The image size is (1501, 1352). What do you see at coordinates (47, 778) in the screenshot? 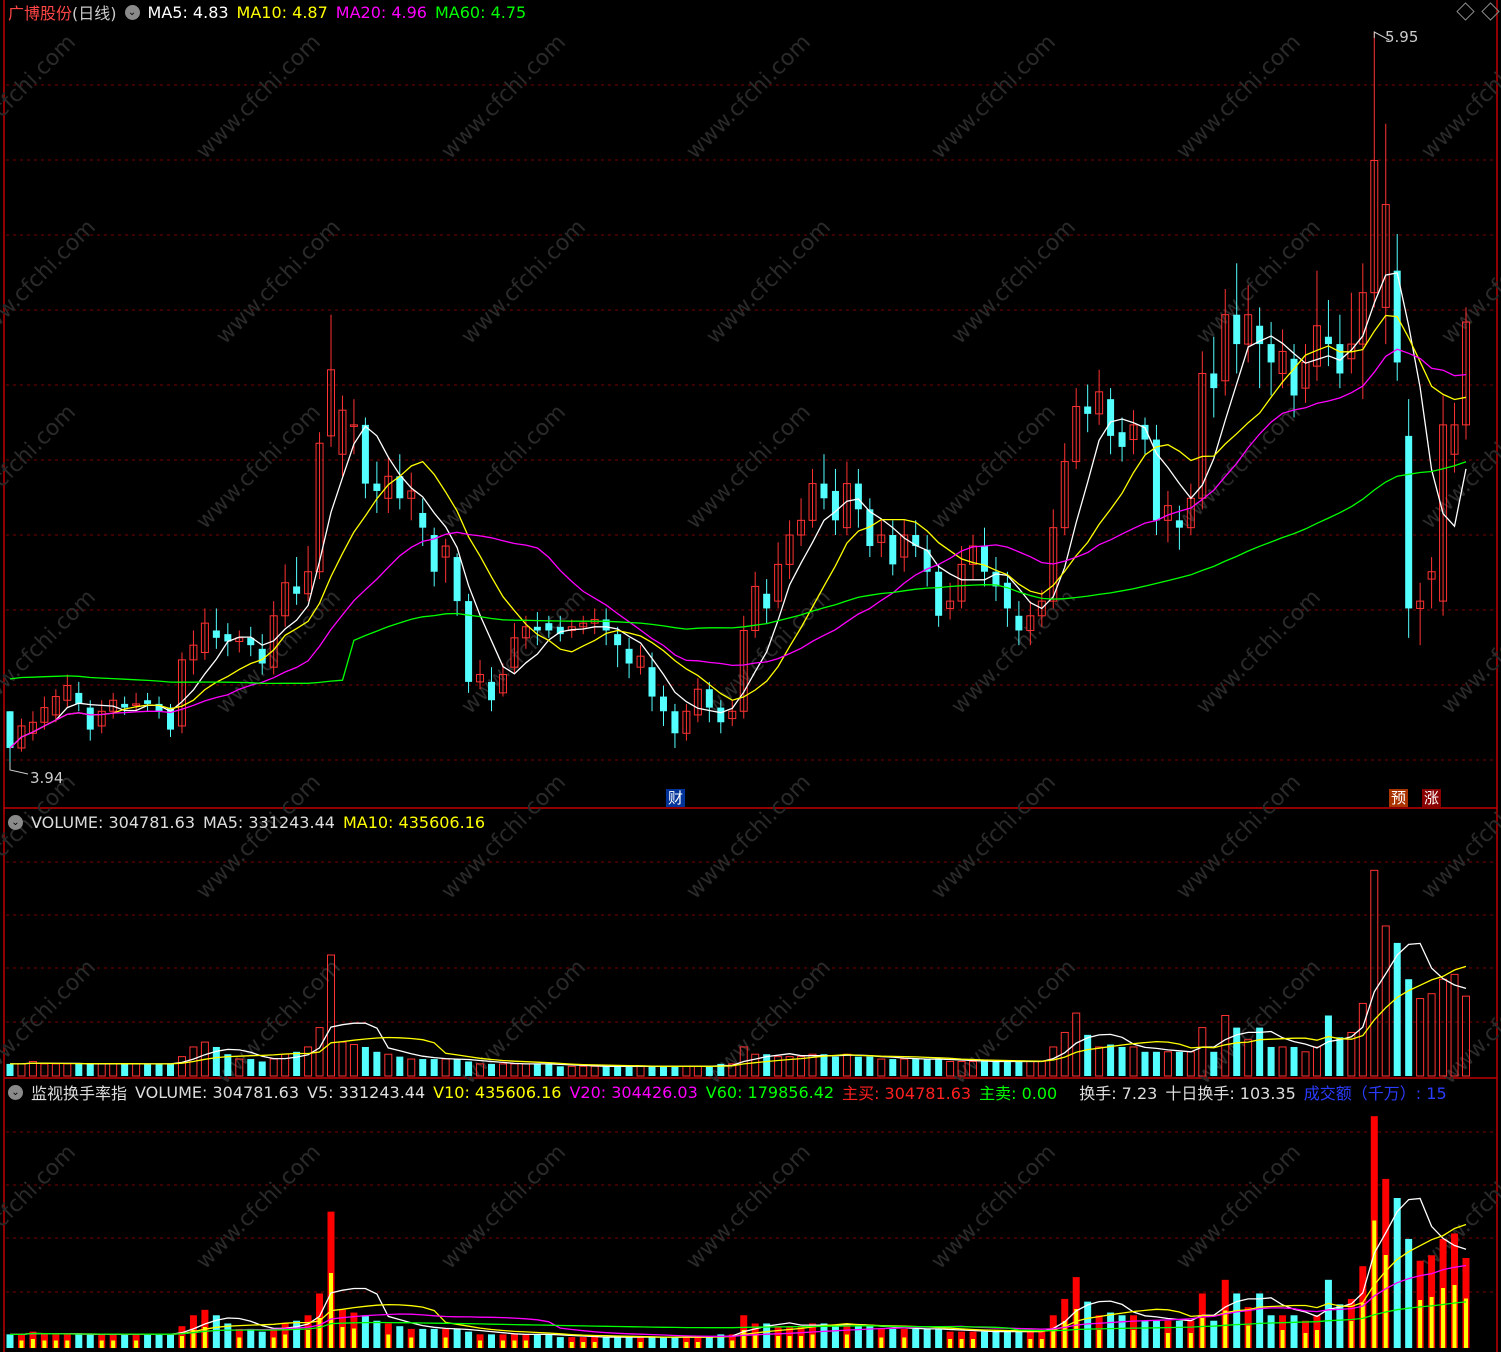
I see `price-low-label: 3.94` at bounding box center [47, 778].